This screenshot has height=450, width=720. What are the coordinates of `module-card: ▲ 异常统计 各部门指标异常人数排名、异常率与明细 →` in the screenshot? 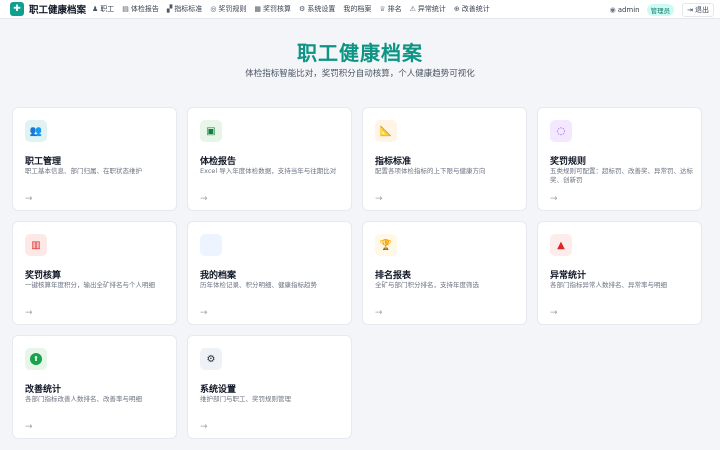 It's located at (619, 273).